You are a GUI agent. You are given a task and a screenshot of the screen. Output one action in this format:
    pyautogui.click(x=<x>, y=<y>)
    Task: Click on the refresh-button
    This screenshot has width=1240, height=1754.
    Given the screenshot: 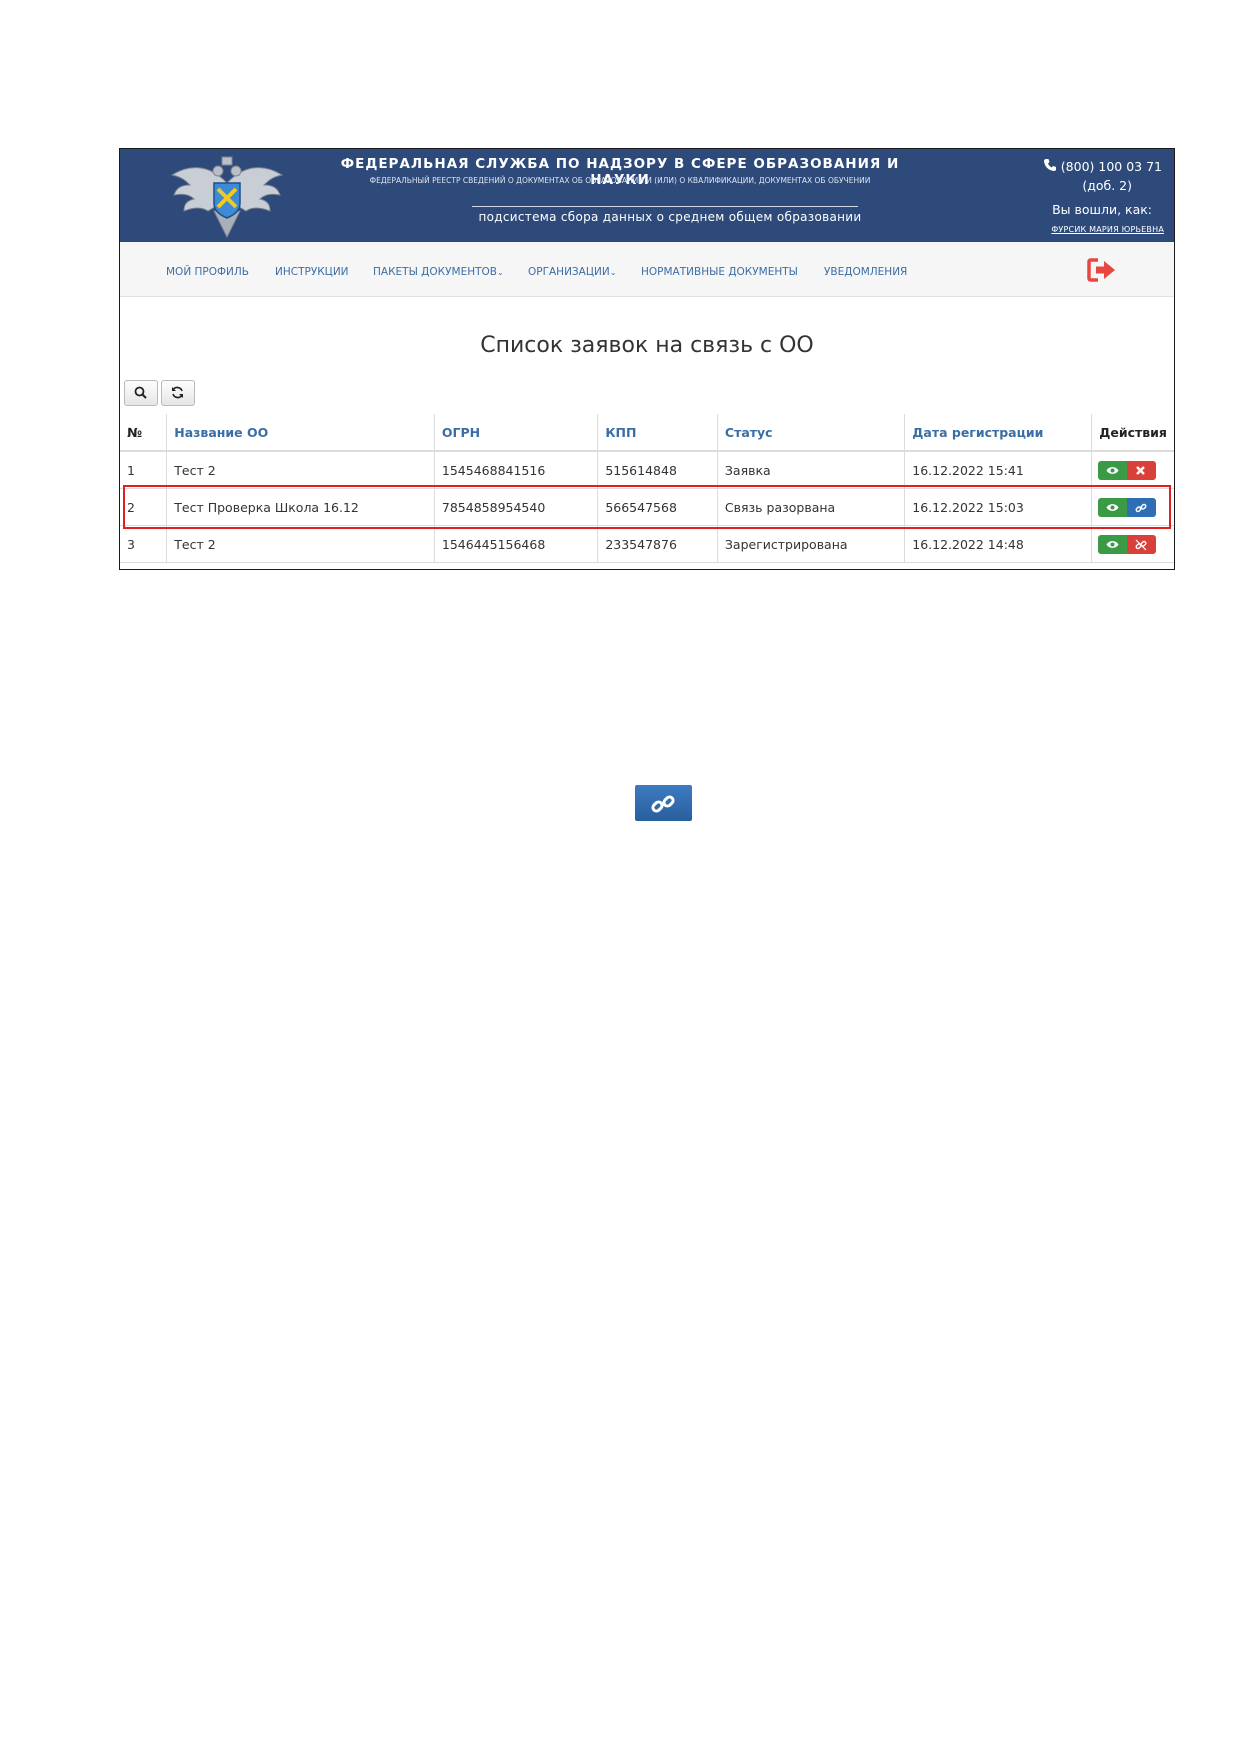 What is the action you would take?
    pyautogui.click(x=178, y=393)
    